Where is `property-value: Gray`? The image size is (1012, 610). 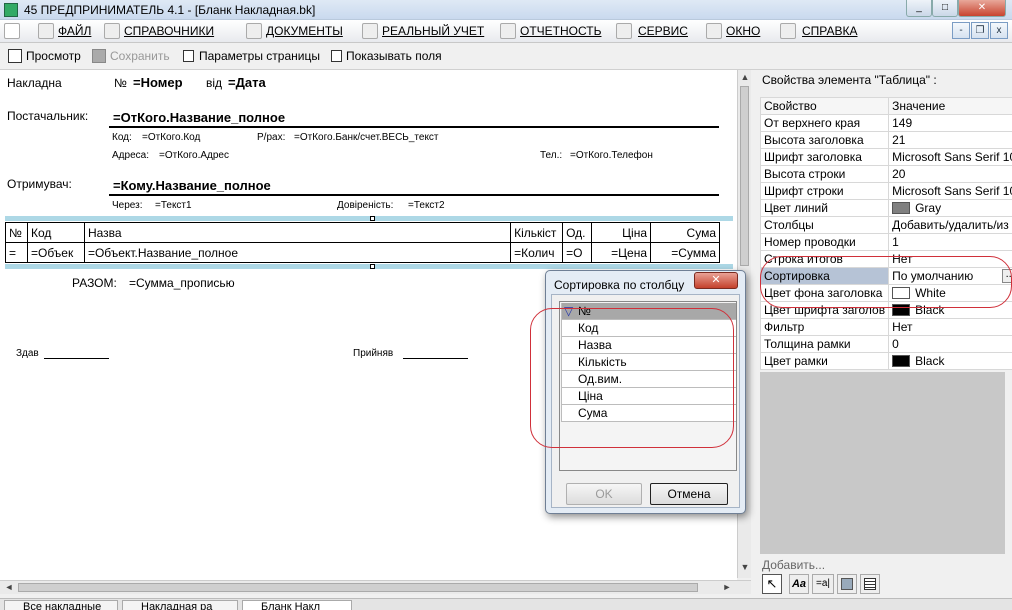
property-value: Gray is located at coordinates (950, 208).